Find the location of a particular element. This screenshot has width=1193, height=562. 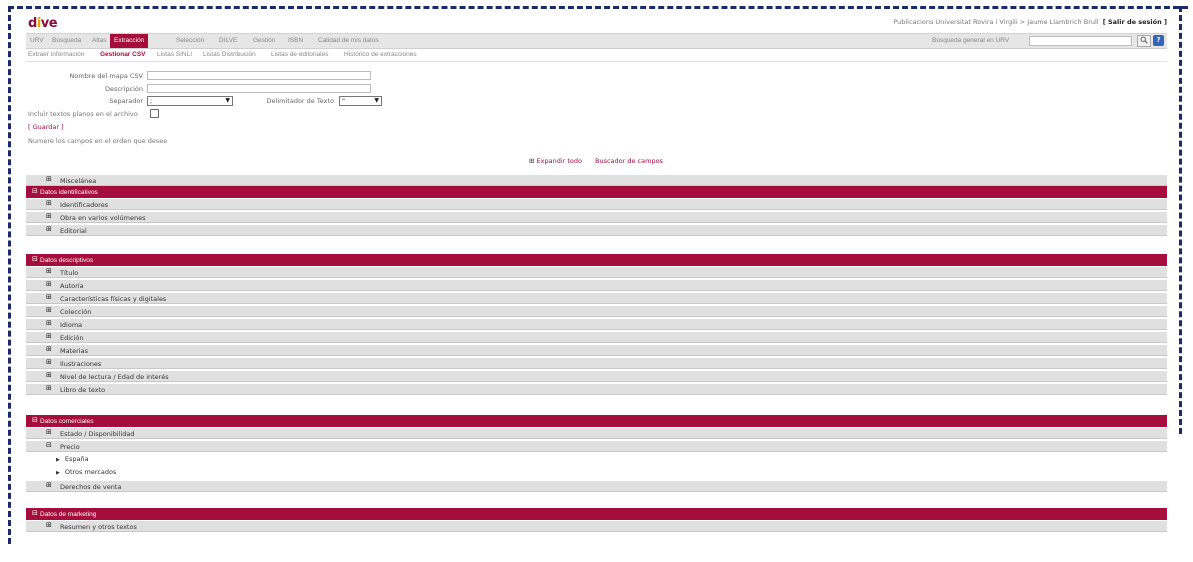

row-label: Título is located at coordinates (69, 273).